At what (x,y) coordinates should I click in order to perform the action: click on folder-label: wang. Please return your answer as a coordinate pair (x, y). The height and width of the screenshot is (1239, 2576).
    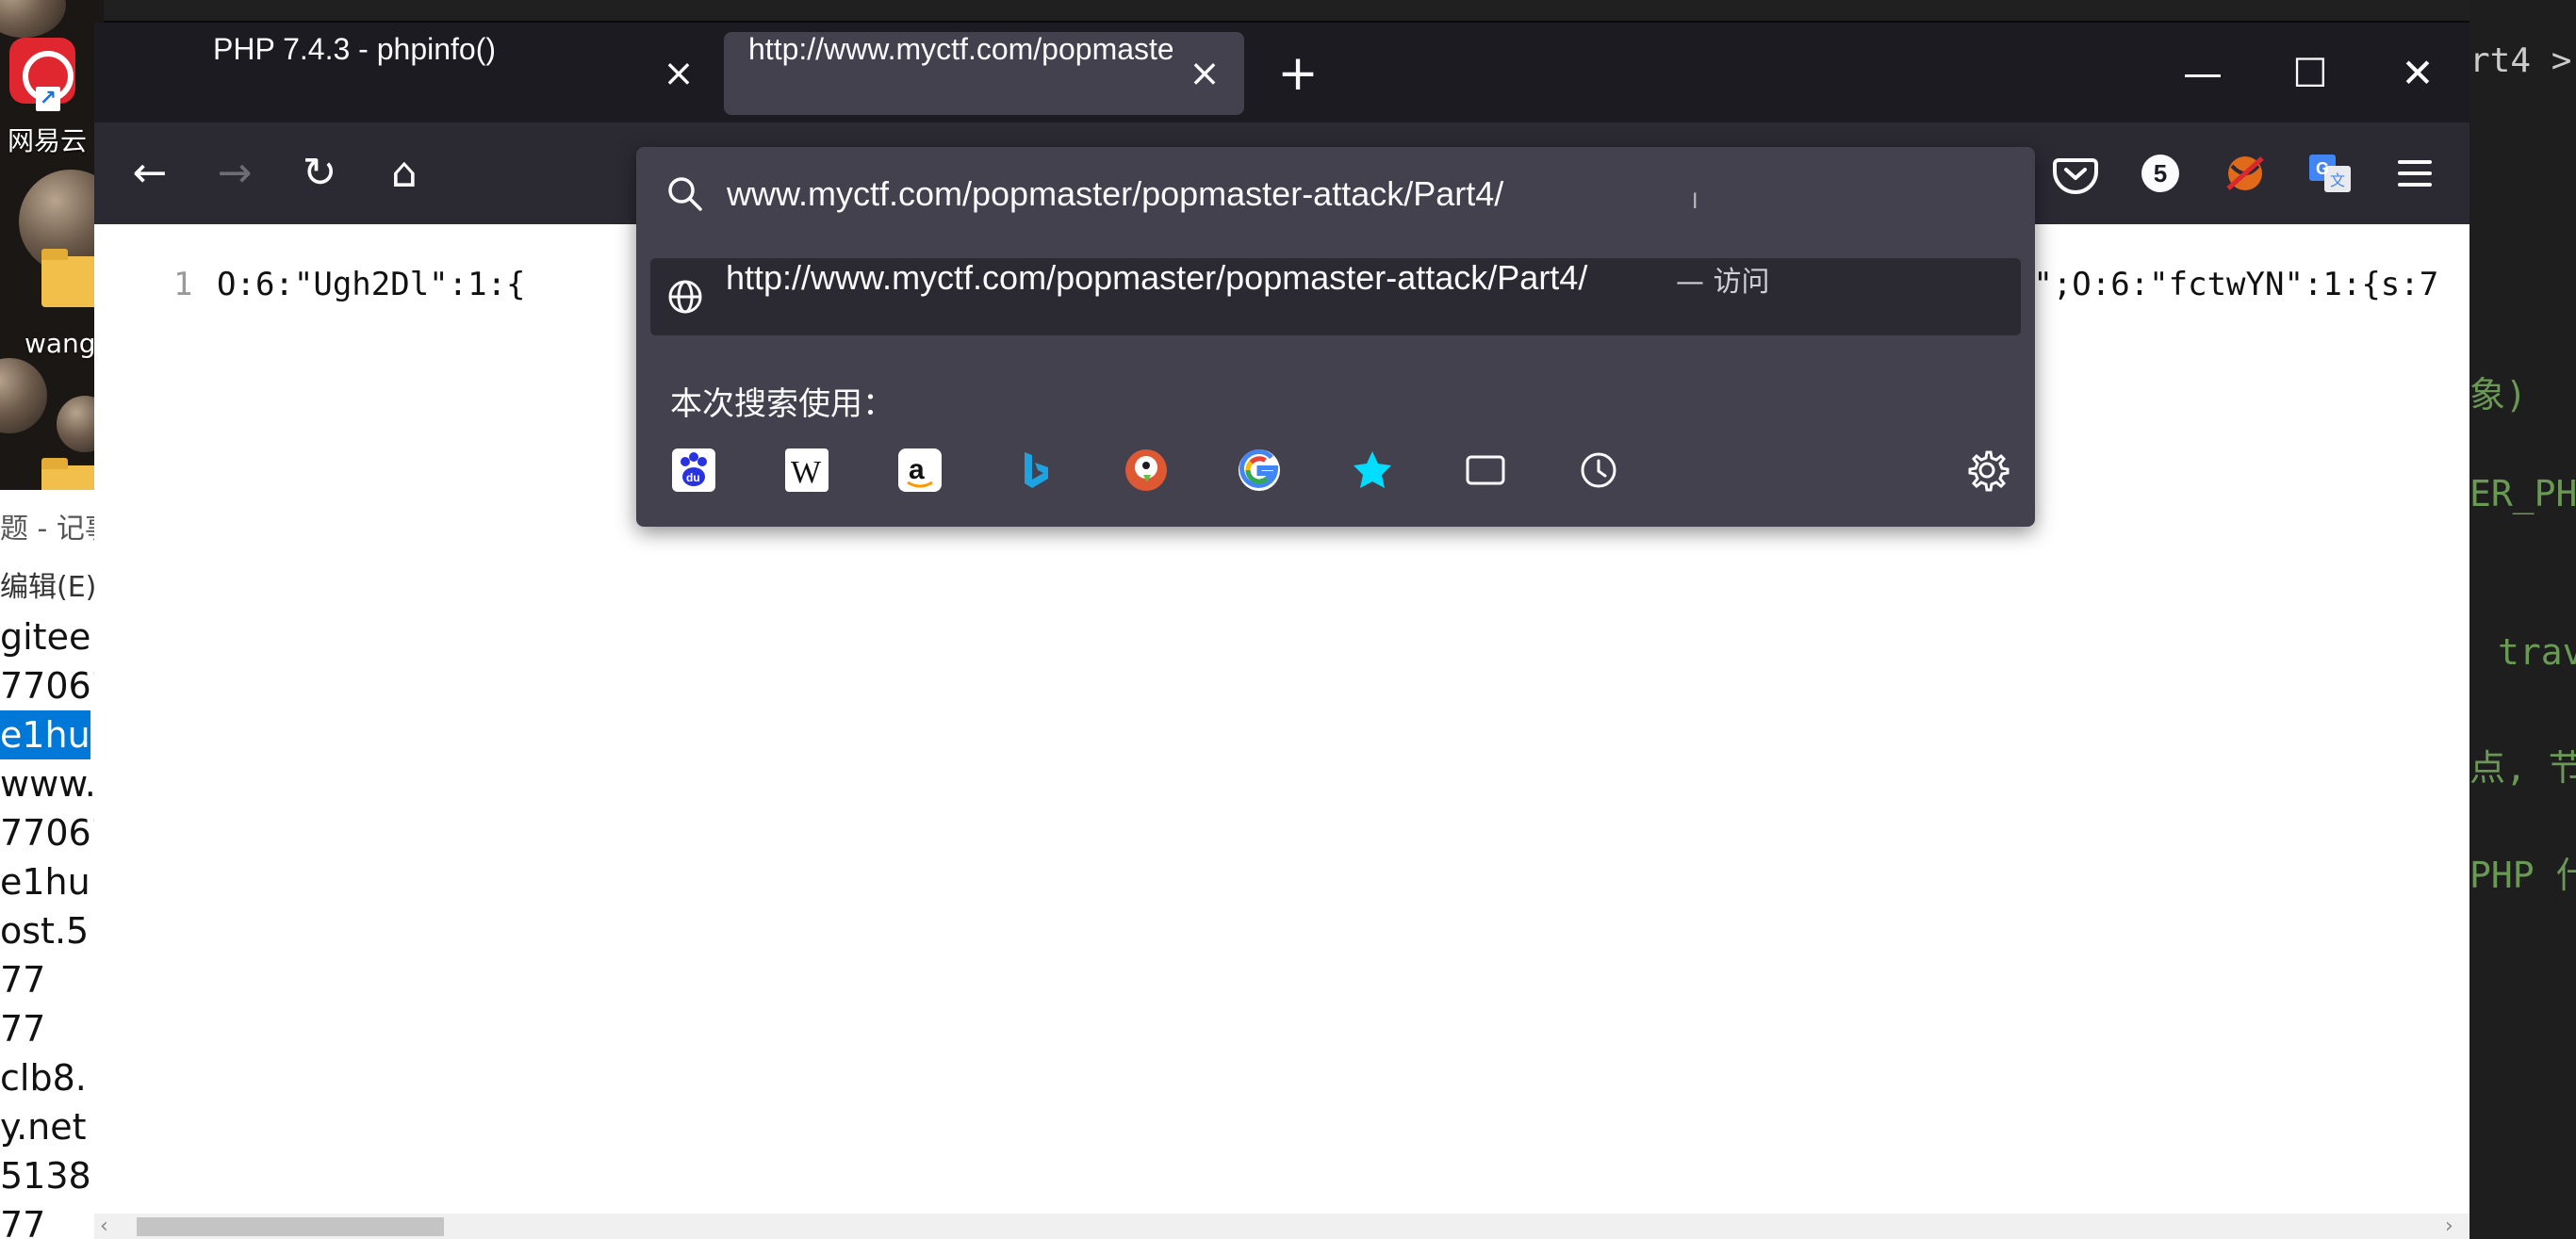
    Looking at the image, I should click on (61, 343).